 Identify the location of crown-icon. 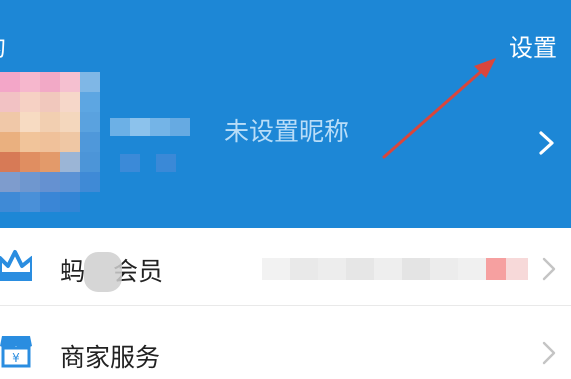
(16, 265).